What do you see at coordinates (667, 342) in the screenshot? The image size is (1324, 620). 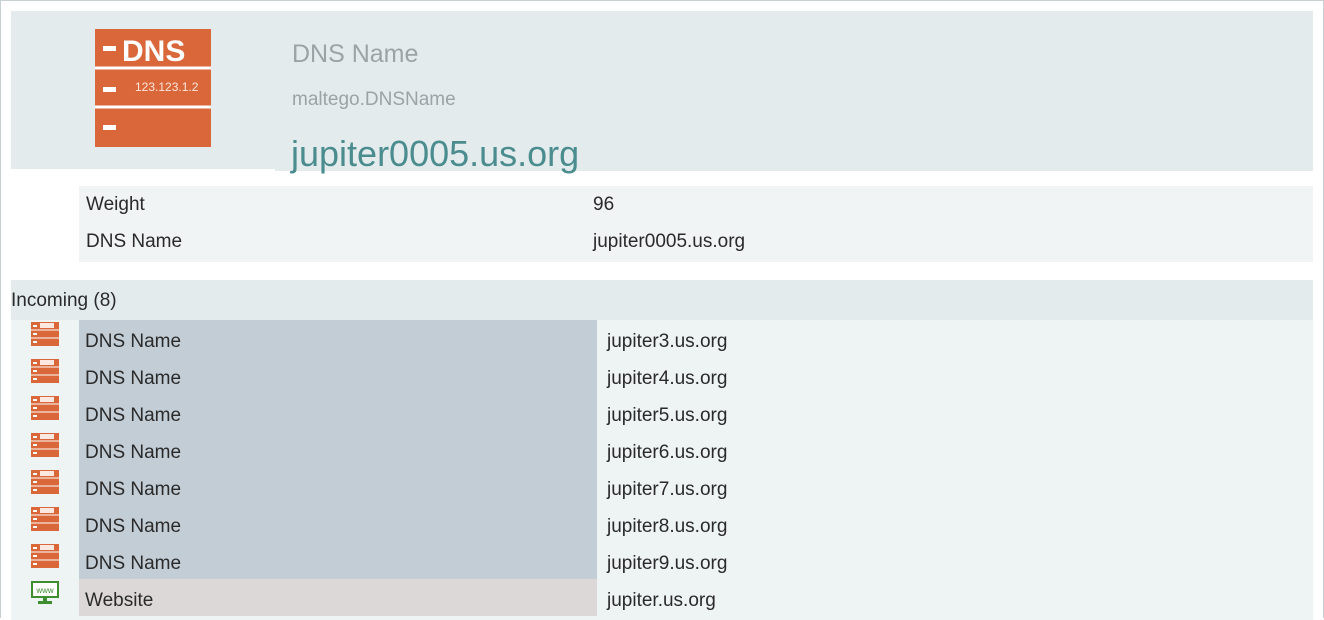 I see `incoming-value: jupiter3.us.org` at bounding box center [667, 342].